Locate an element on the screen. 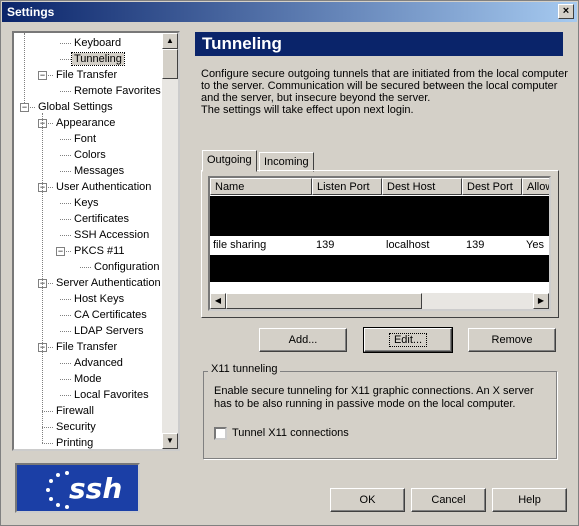 The image size is (579, 526). tree-item-label: Font is located at coordinates (85, 139).